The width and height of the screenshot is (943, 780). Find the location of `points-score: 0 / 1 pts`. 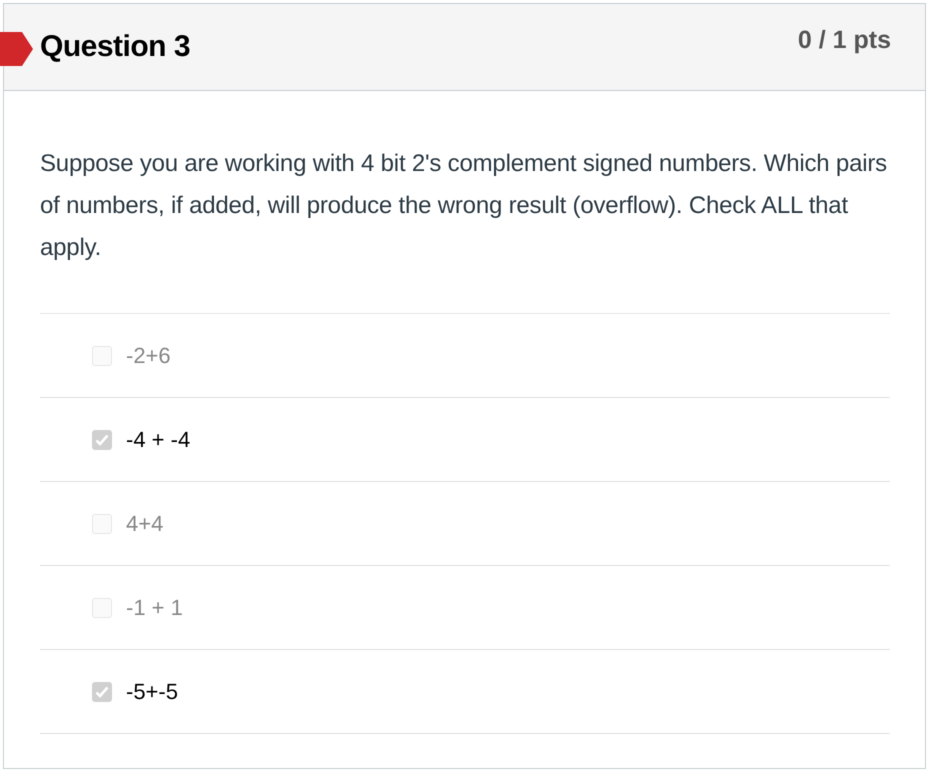

points-score: 0 / 1 pts is located at coordinates (844, 40).